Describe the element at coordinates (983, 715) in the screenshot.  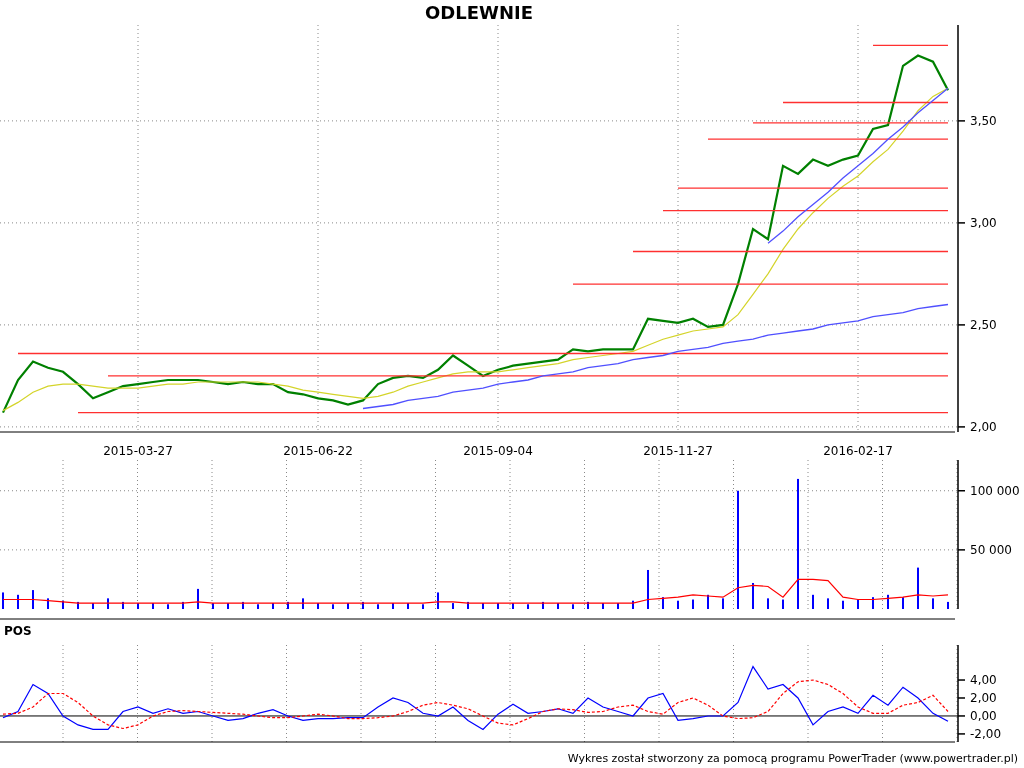
I see `y-tick-label: 0,00` at that location.